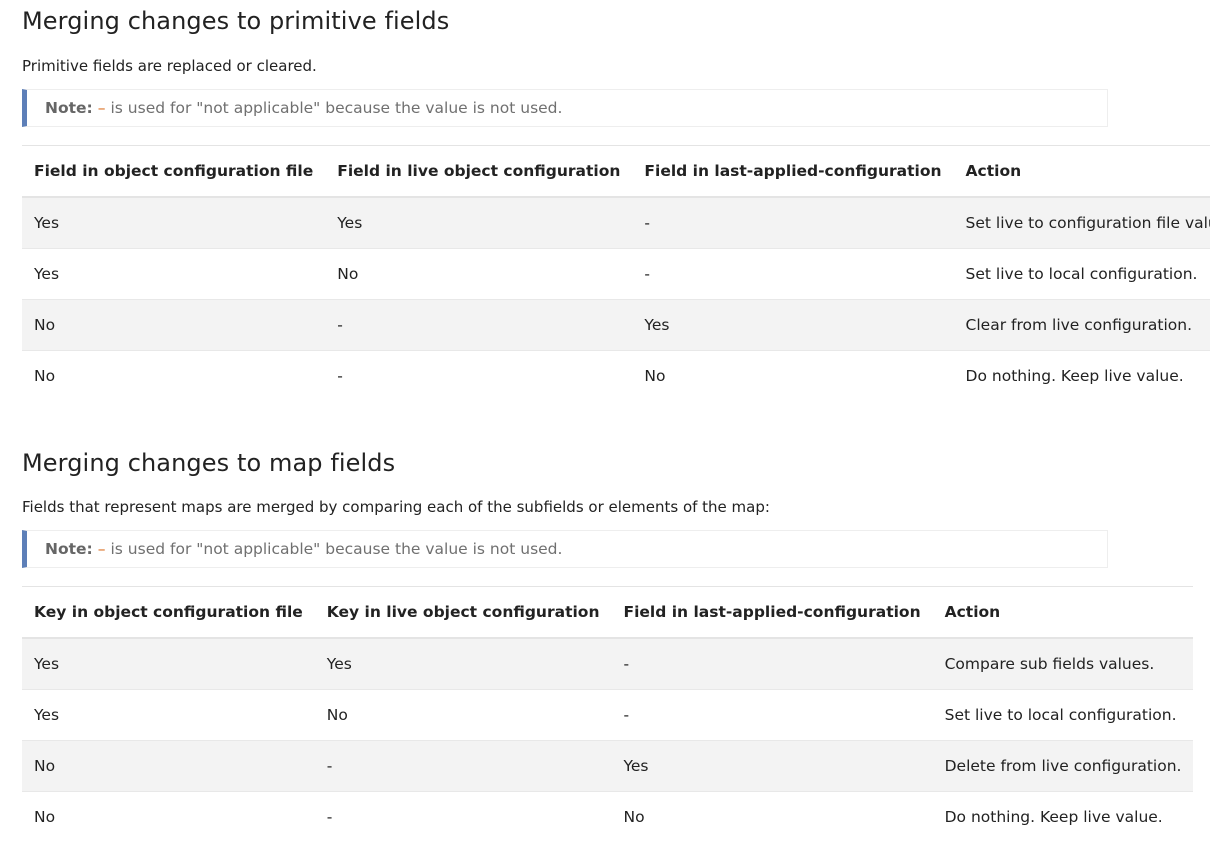 This screenshot has height=866, width=1210. What do you see at coordinates (209, 463) in the screenshot?
I see `section-title: Merging changes to map fields` at bounding box center [209, 463].